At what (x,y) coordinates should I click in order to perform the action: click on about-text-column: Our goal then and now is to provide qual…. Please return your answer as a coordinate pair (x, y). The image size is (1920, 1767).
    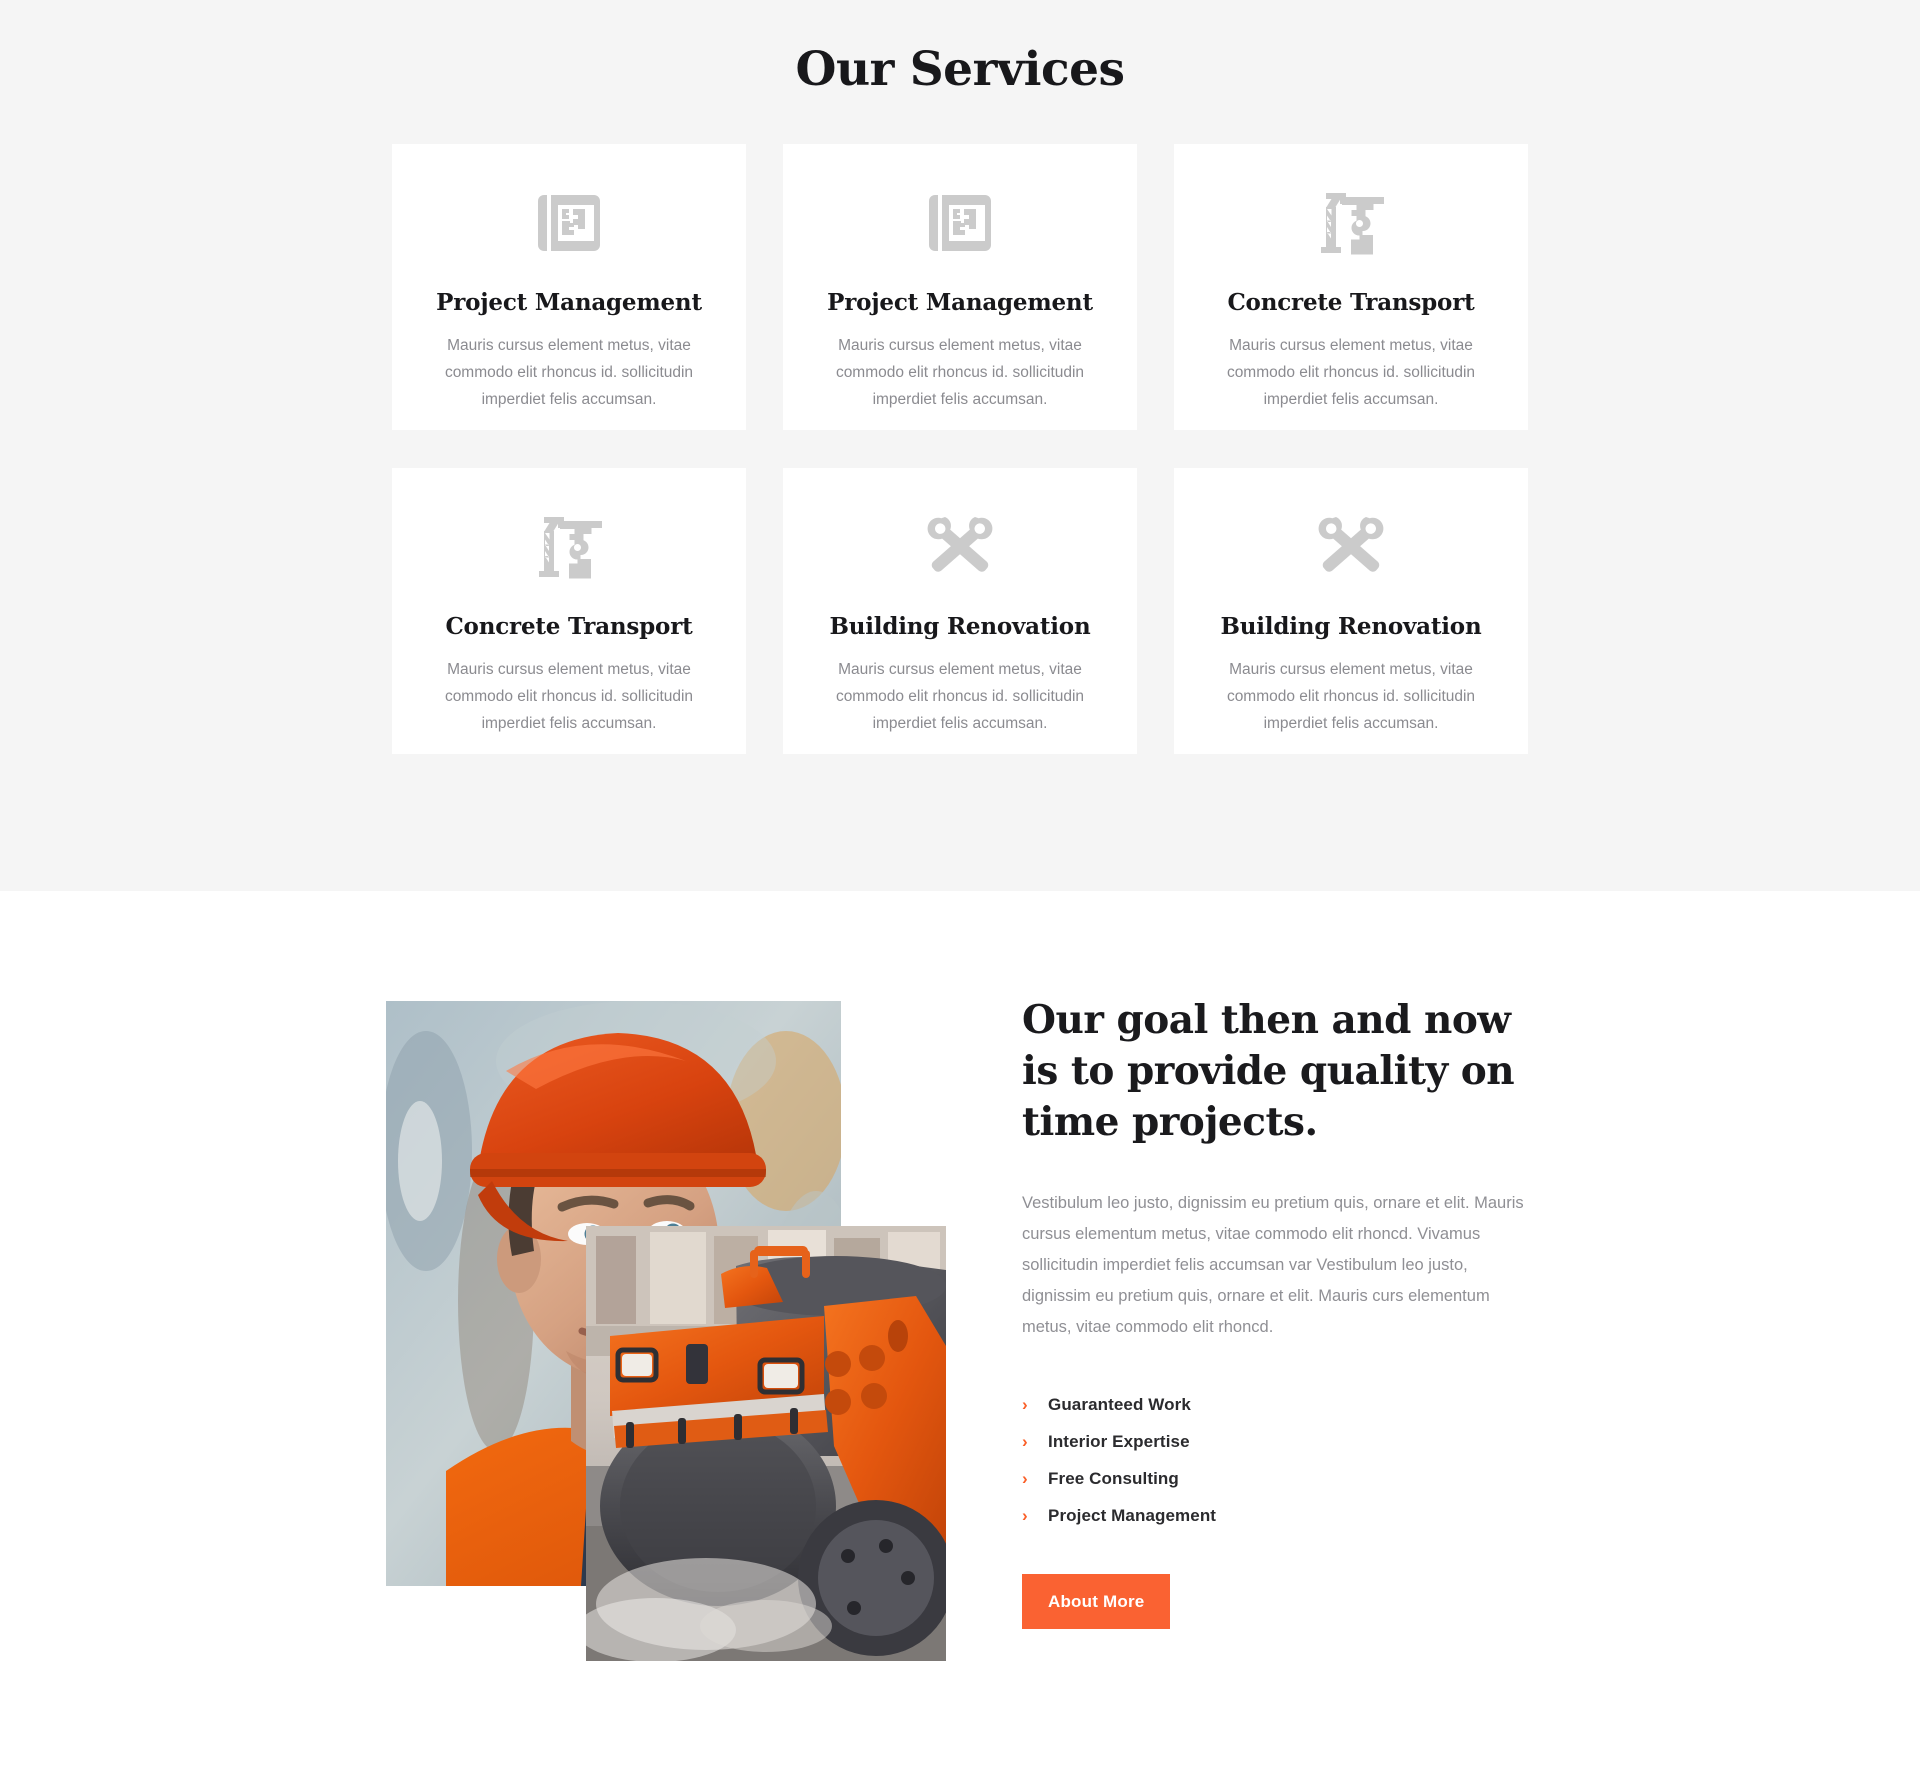
    Looking at the image, I should click on (1276, 1312).